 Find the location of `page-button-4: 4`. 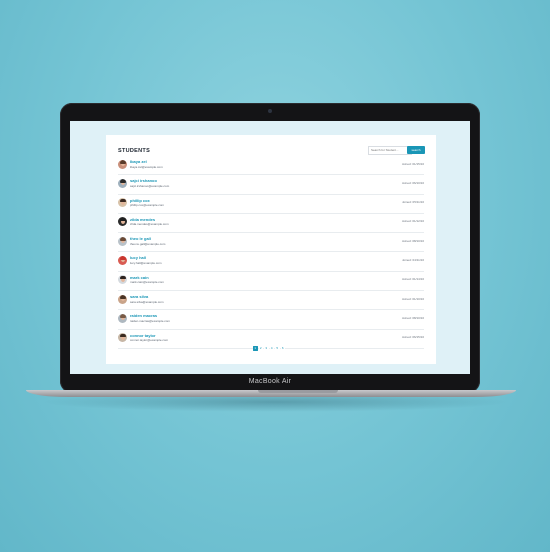

page-button-4: 4 is located at coordinates (271, 348).